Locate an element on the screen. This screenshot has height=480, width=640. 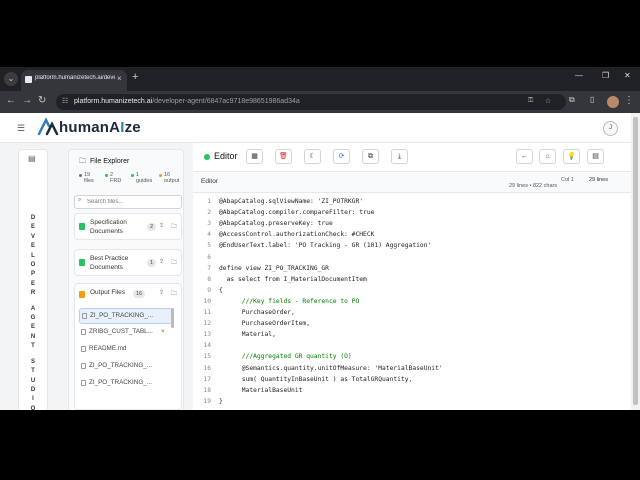
grid-view-icon: ▦ is located at coordinates (254, 156).